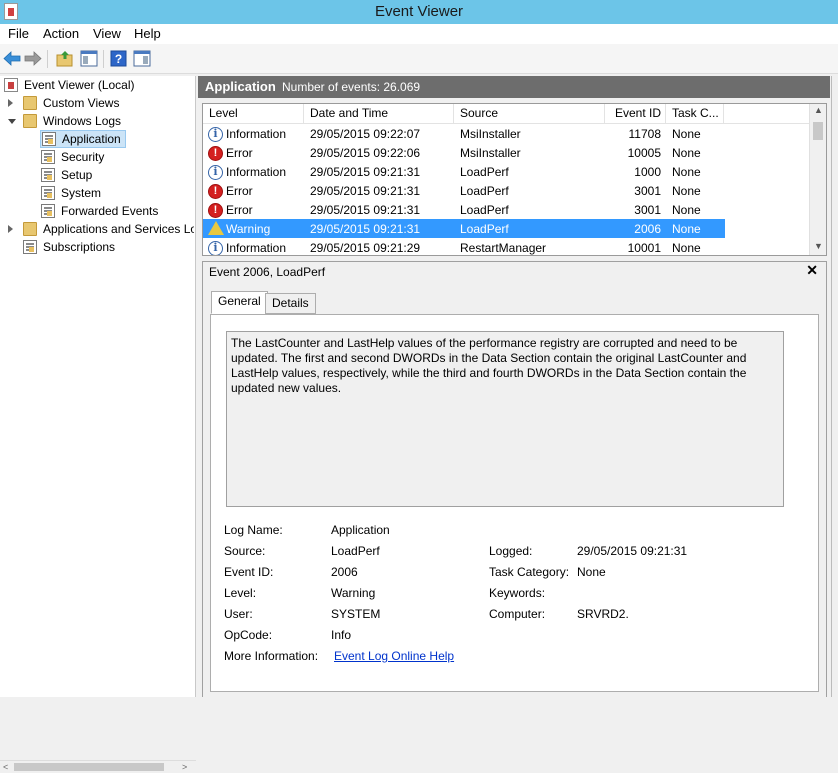 The width and height of the screenshot is (838, 773). What do you see at coordinates (81, 103) in the screenshot?
I see `tree-item-label: Custom Views` at bounding box center [81, 103].